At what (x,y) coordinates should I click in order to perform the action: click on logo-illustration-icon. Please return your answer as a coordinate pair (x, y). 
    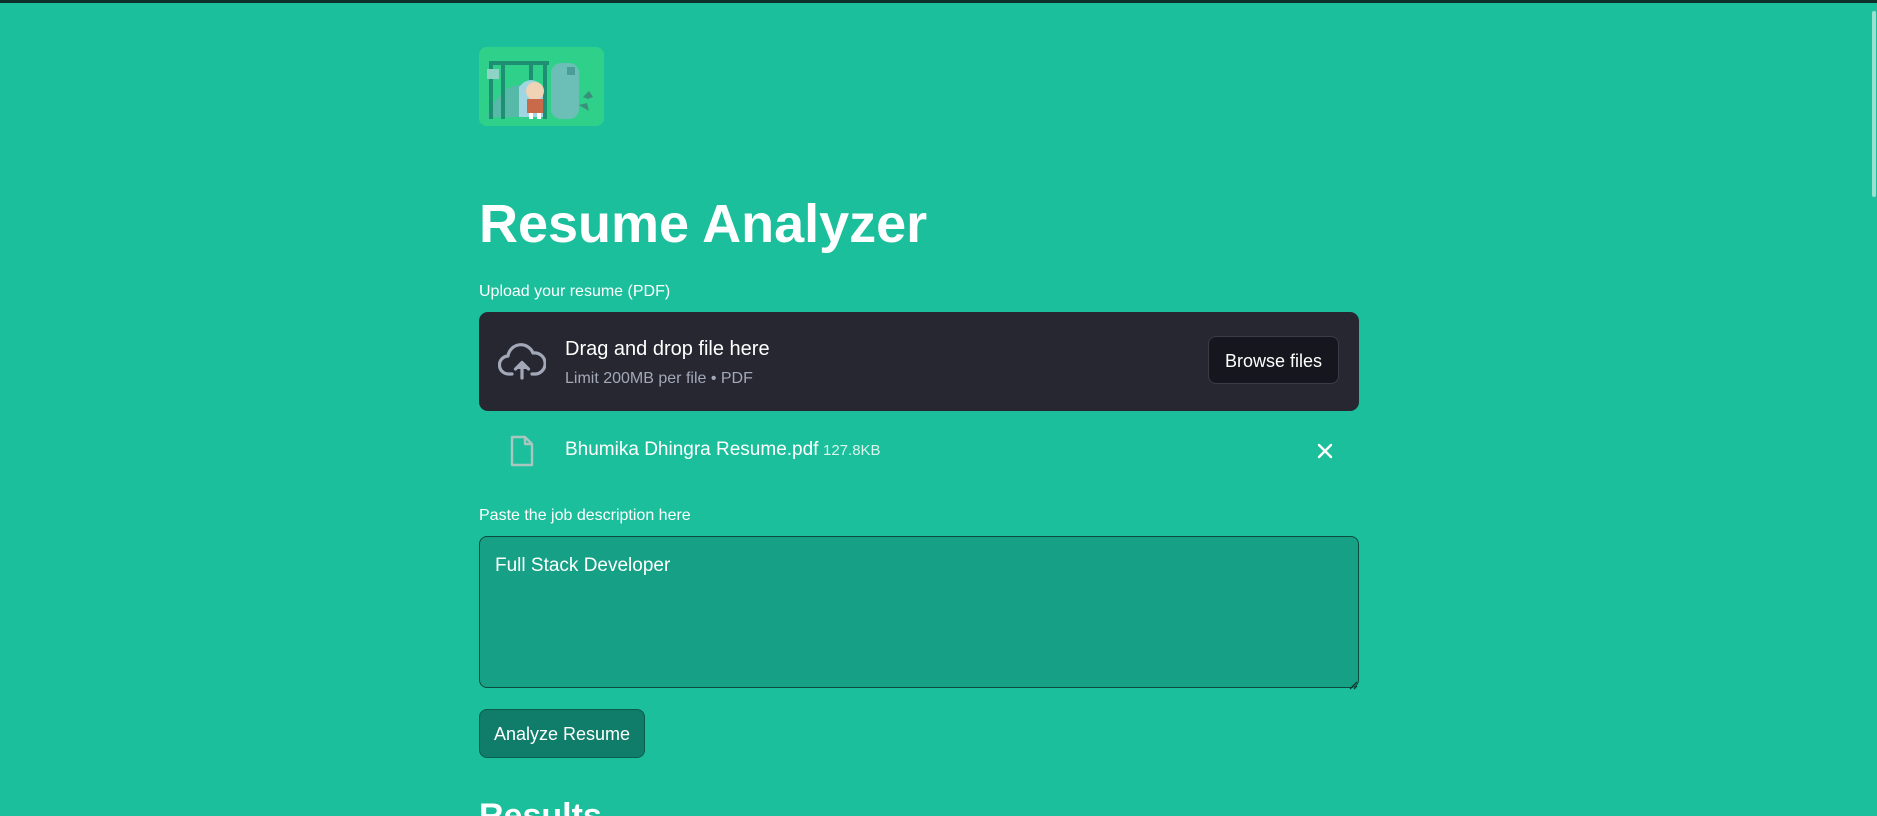
    Looking at the image, I should click on (541, 86).